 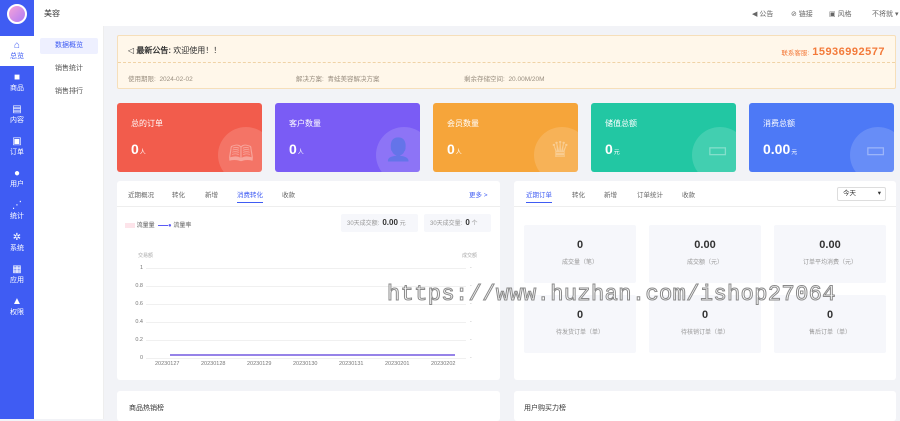 I want to click on hot-products-card: 商品热销榜, so click(x=308, y=406).